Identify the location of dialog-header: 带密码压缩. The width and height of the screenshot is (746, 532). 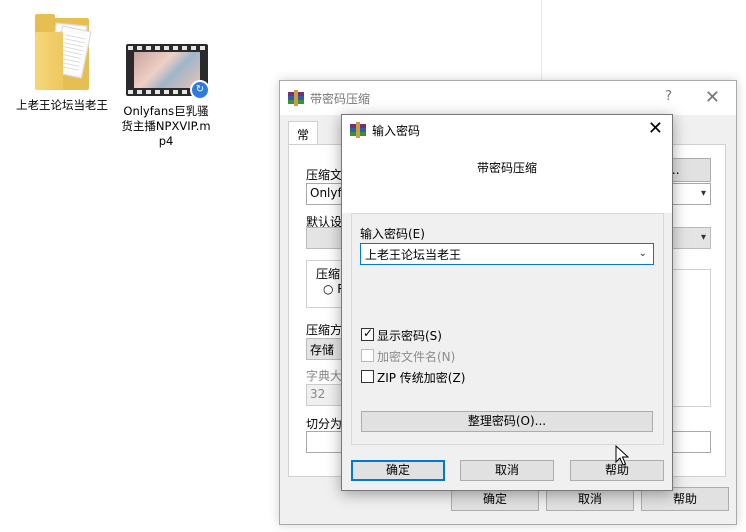
(507, 179).